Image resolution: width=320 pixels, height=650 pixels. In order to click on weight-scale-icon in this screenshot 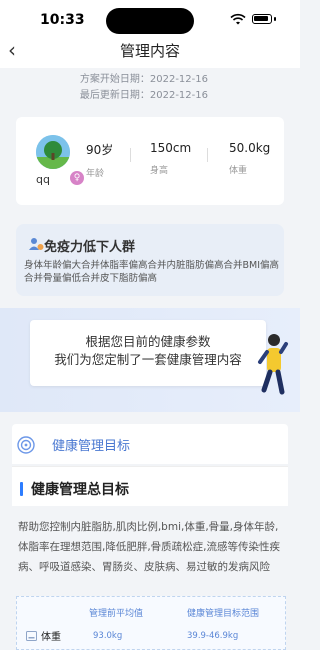, I will do `click(31, 636)`.